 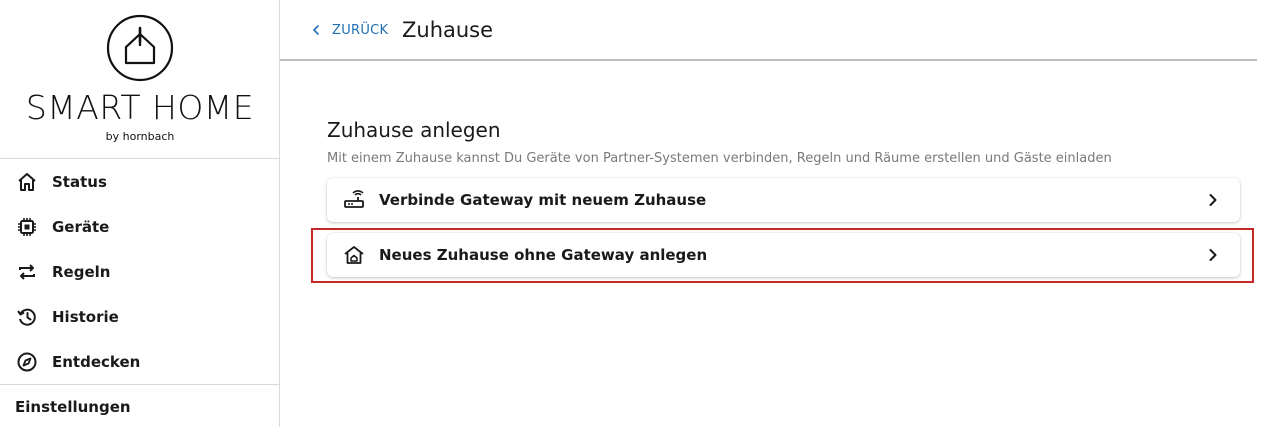 What do you see at coordinates (27, 362) in the screenshot?
I see `compass-icon` at bounding box center [27, 362].